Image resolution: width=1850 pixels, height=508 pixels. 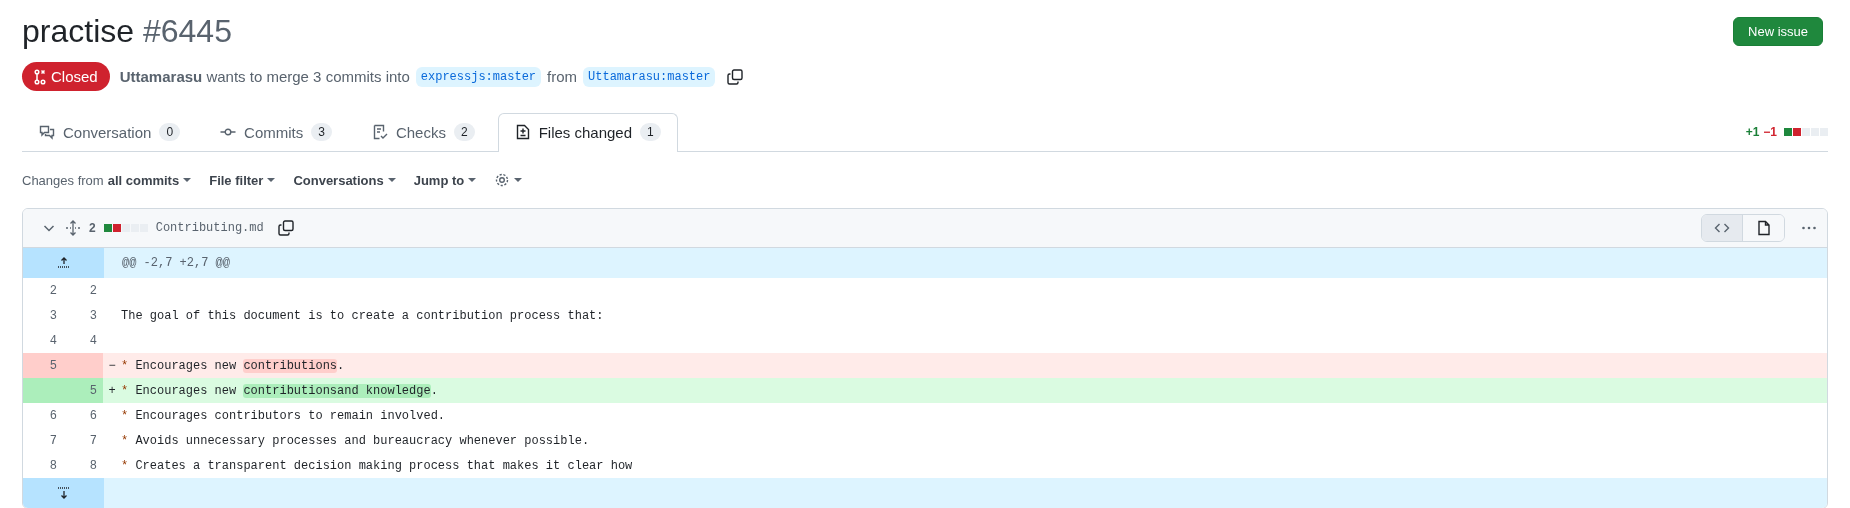 What do you see at coordinates (464, 132) in the screenshot?
I see `tab-count: 2` at bounding box center [464, 132].